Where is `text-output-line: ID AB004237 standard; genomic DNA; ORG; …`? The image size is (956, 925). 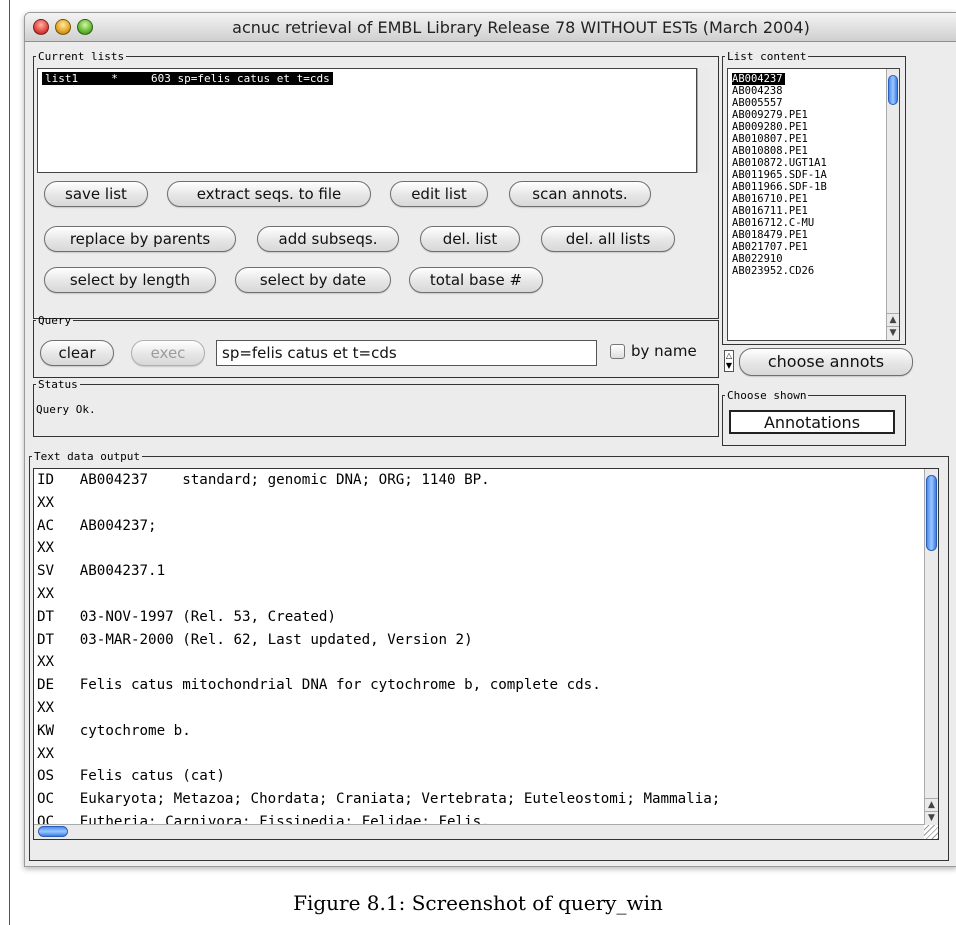 text-output-line: ID AB004237 standard; genomic DNA; ORG; … is located at coordinates (263, 480).